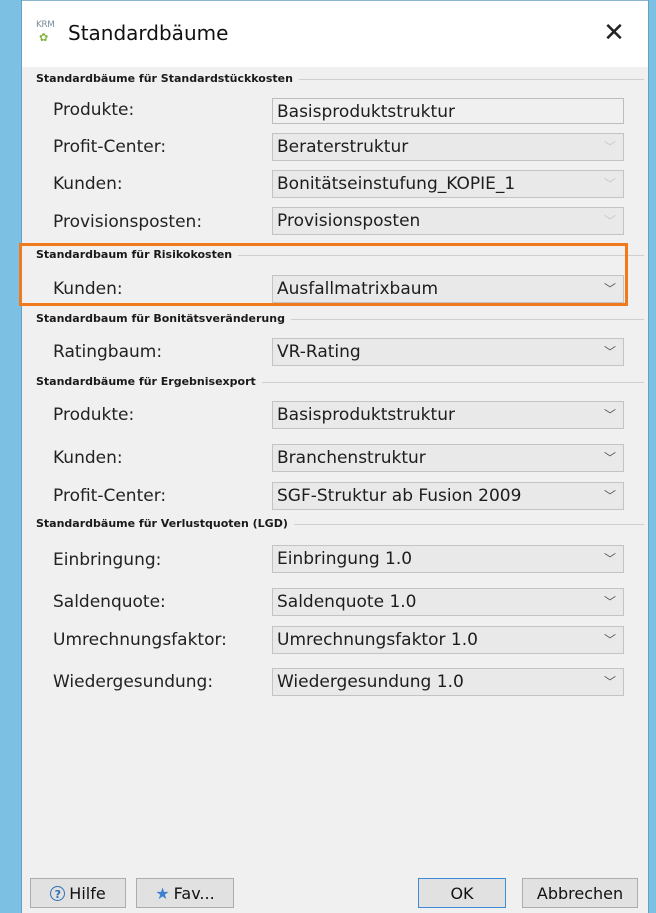 The width and height of the screenshot is (656, 913). Describe the element at coordinates (448, 496) in the screenshot. I see `export-profit-center-select: SGF-Struktur ab Fusion 2009 ﹀` at that location.